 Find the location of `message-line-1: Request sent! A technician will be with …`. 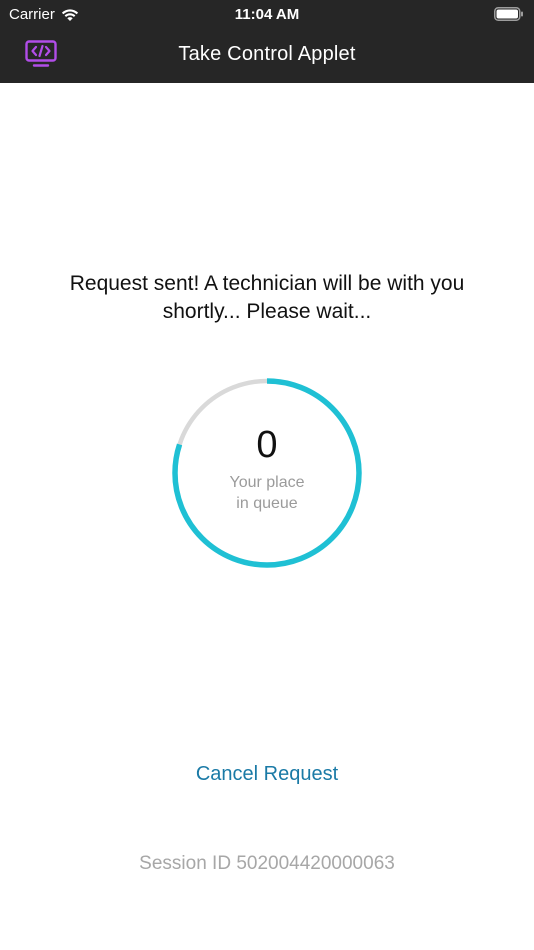

message-line-1: Request sent! A technician will be with … is located at coordinates (267, 283).